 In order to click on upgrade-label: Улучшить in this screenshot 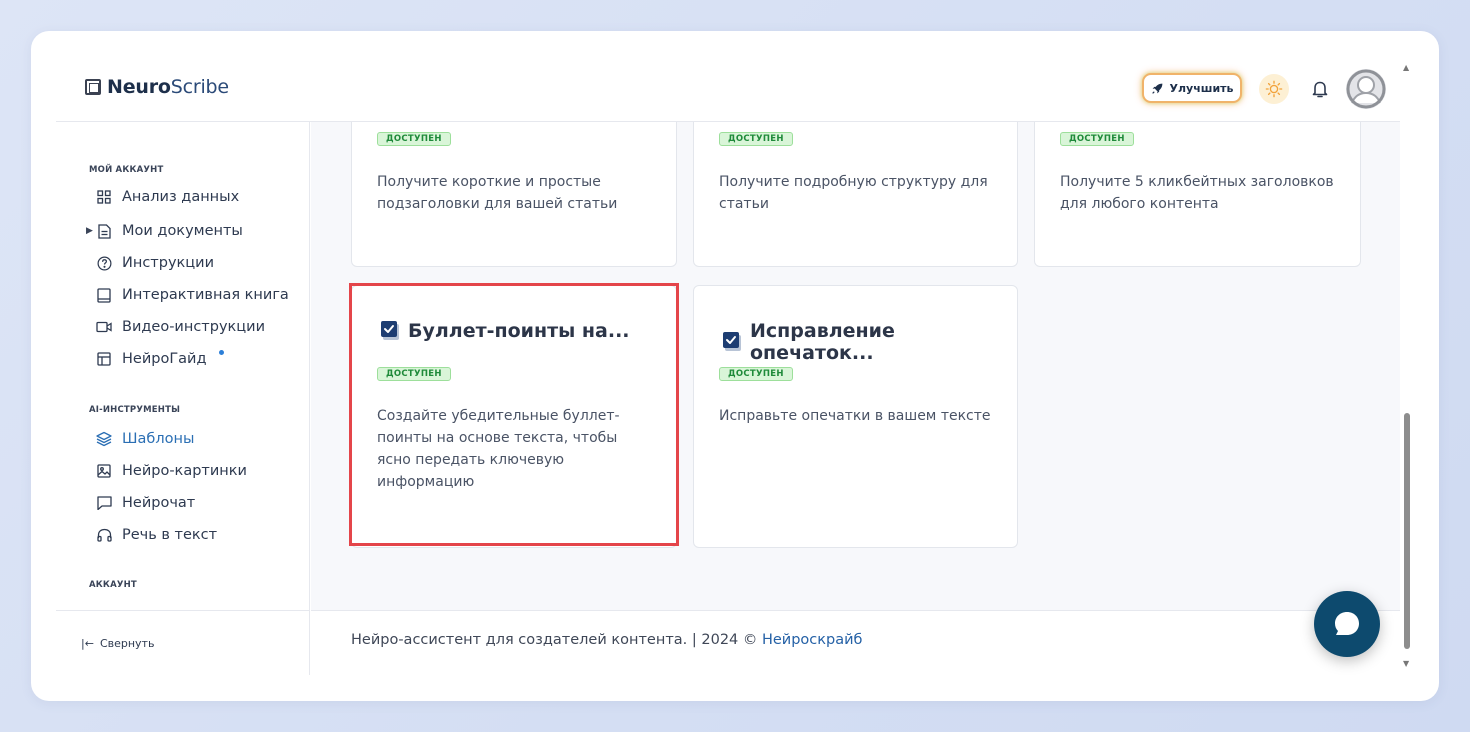, I will do `click(1201, 88)`.